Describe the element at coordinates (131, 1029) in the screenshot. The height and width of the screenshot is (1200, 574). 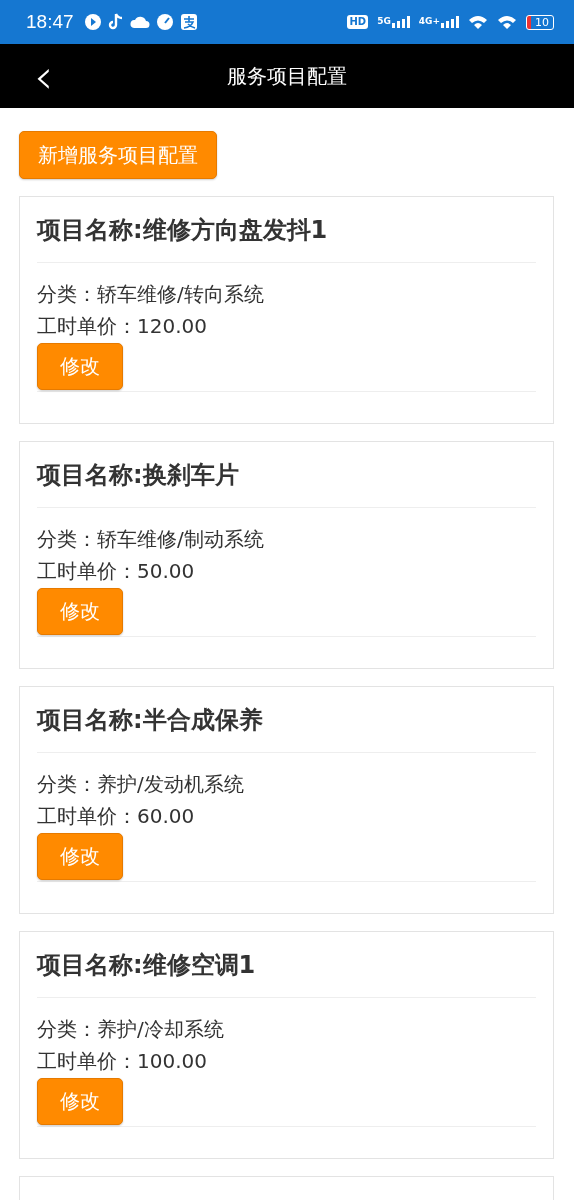
I see `service-category: 分类：养护/冷却系统` at that location.